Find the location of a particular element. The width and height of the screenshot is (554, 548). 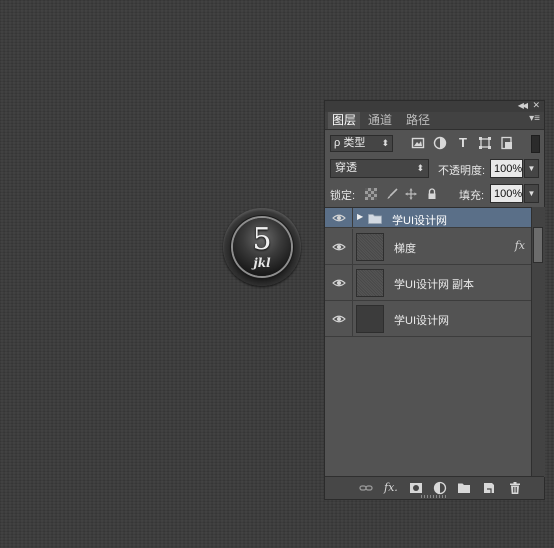

lock-all-padlock-icon is located at coordinates (432, 194).